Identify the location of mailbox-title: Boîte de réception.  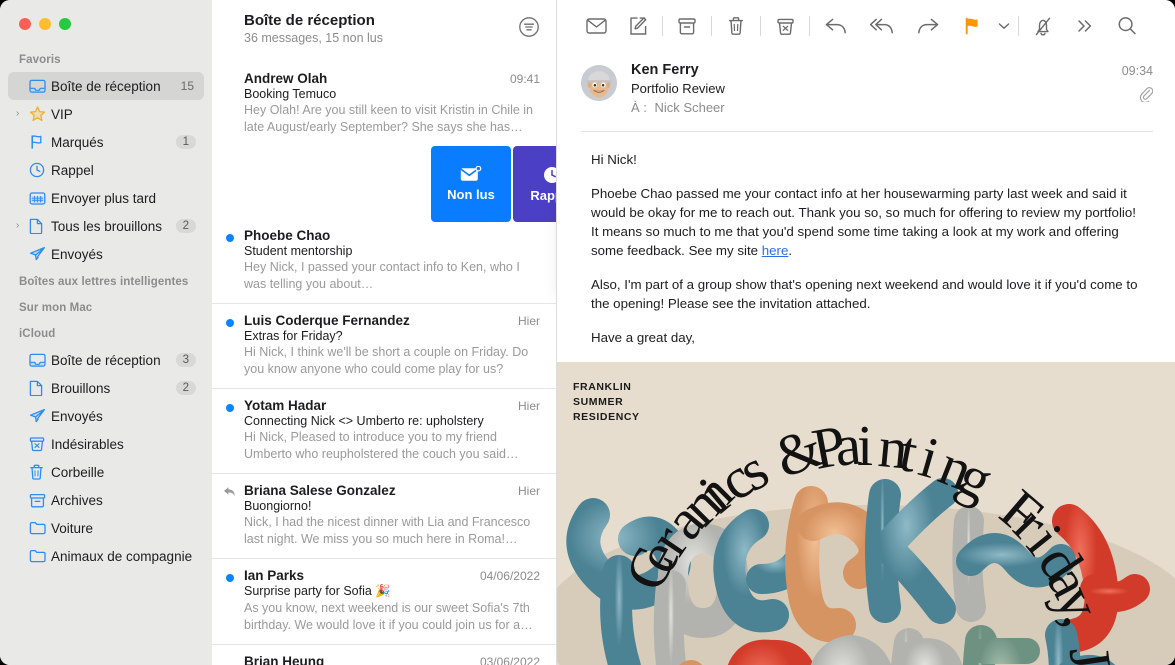
(309, 20).